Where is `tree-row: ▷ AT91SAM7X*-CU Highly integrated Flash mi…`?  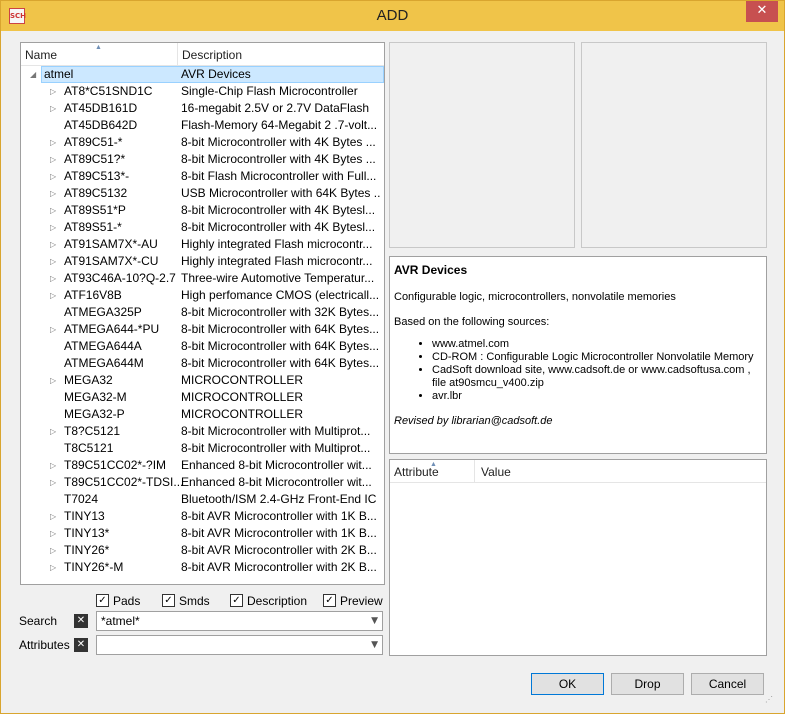
tree-row: ▷ AT91SAM7X*-CU Highly integrated Flash mi… is located at coordinates (202, 261).